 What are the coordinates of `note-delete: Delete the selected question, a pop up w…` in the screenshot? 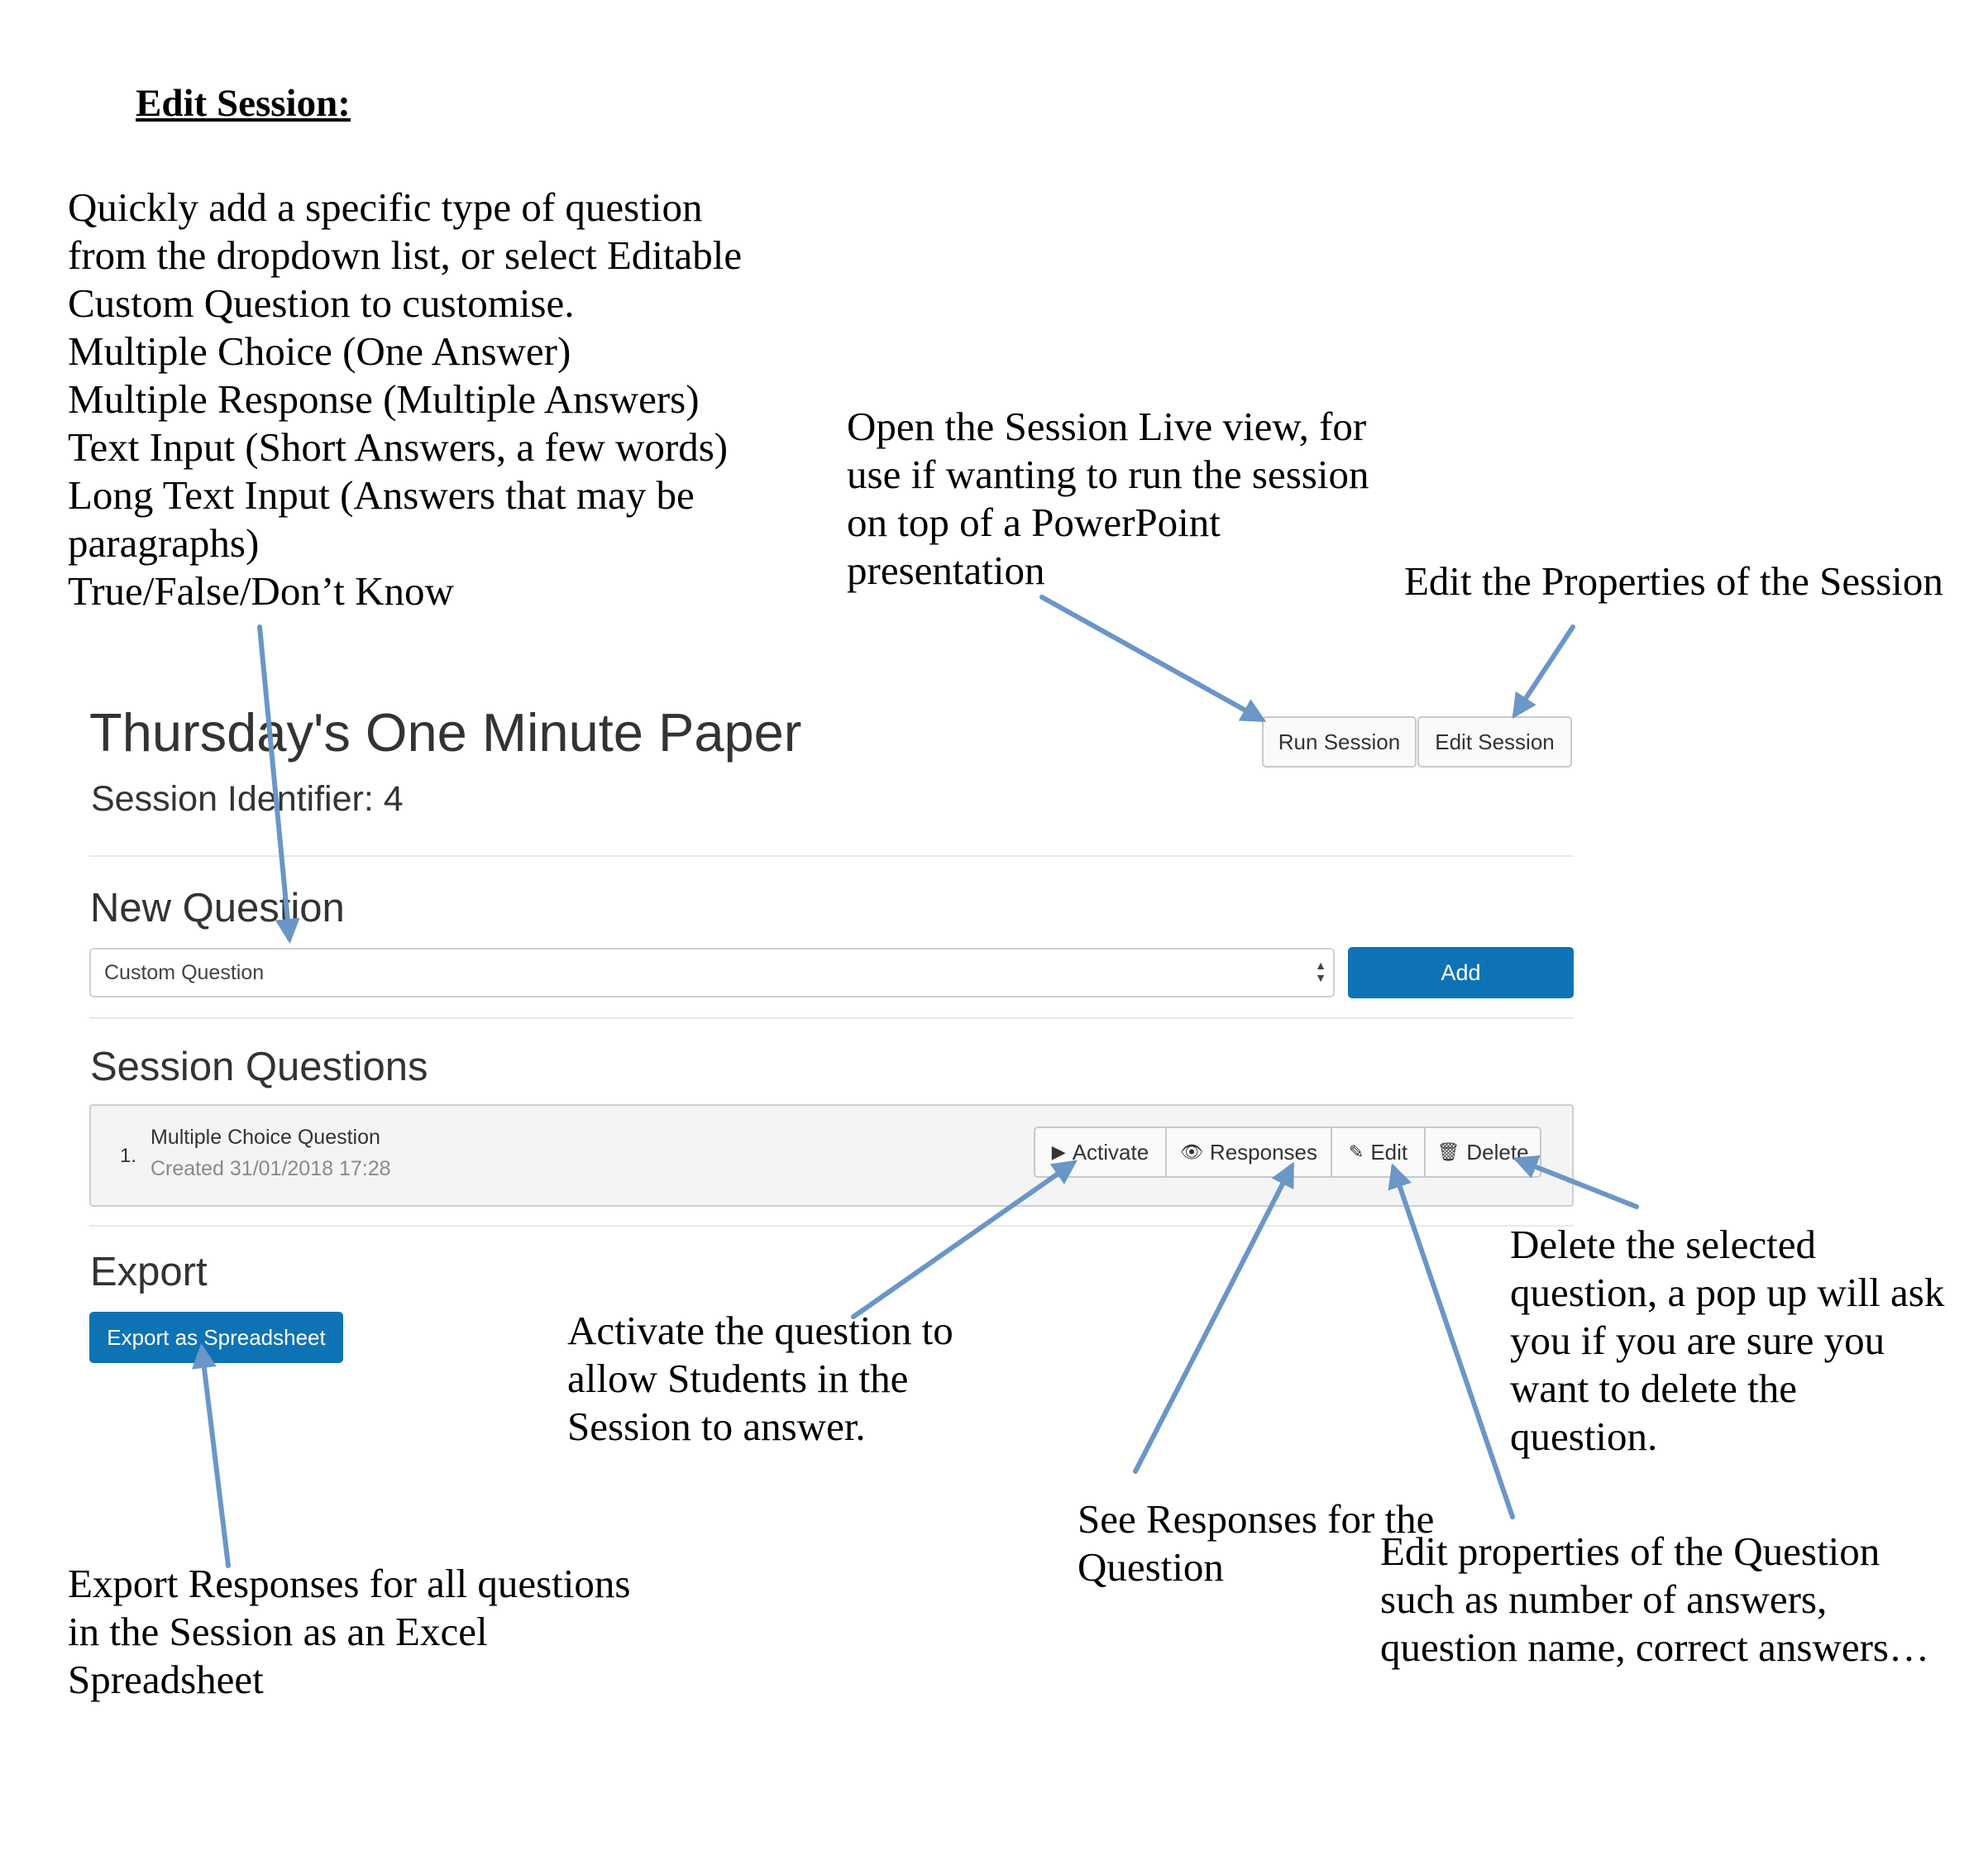 It's located at (1727, 1341).